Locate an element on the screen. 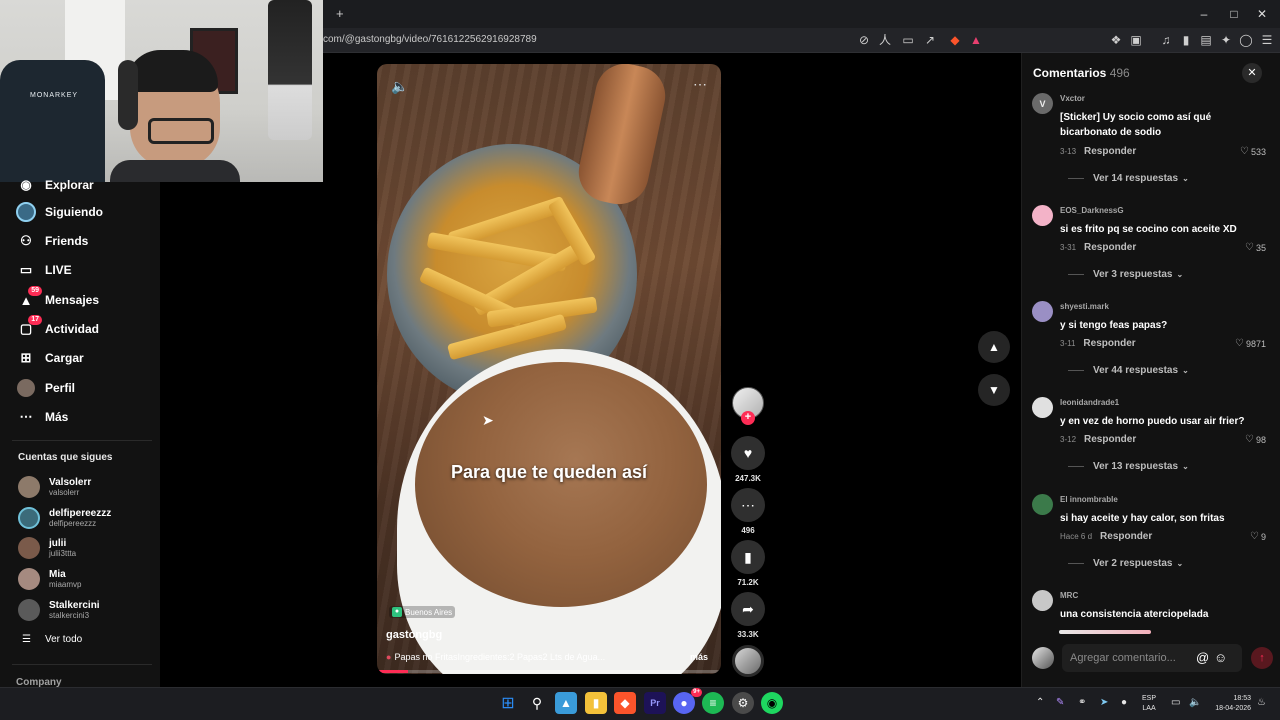 This screenshot has width=1280, height=720. cast-icon: ▭ is located at coordinates (908, 40).